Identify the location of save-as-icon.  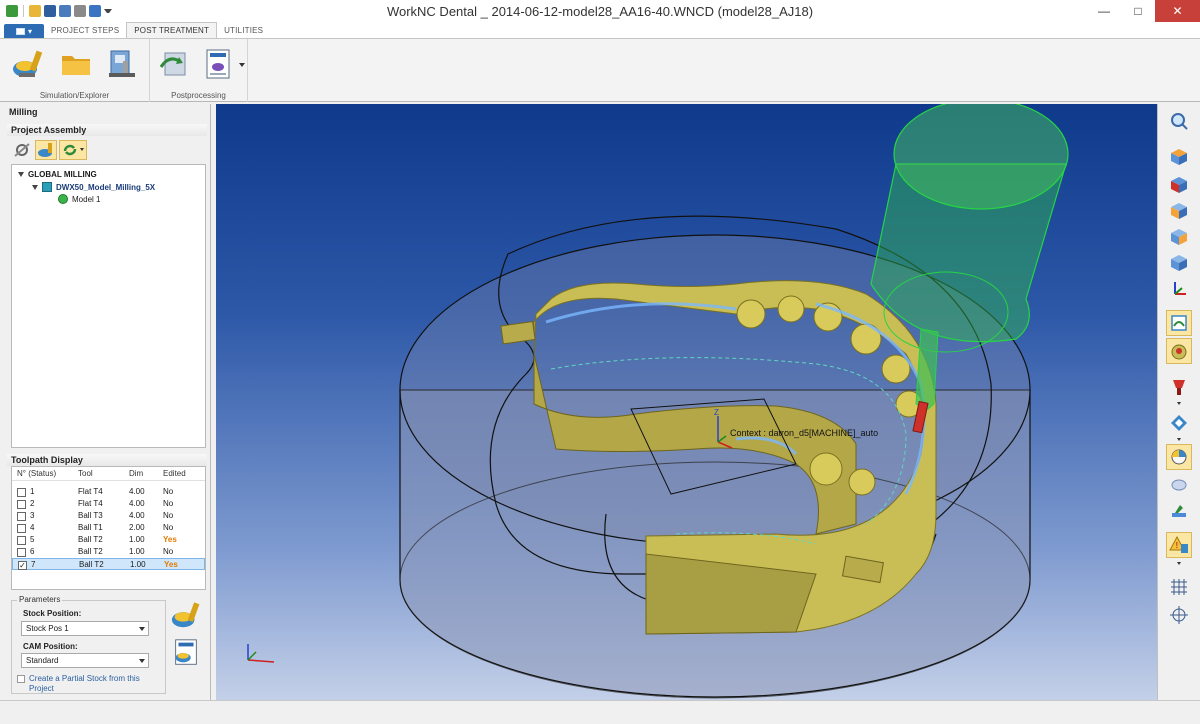
(65, 11).